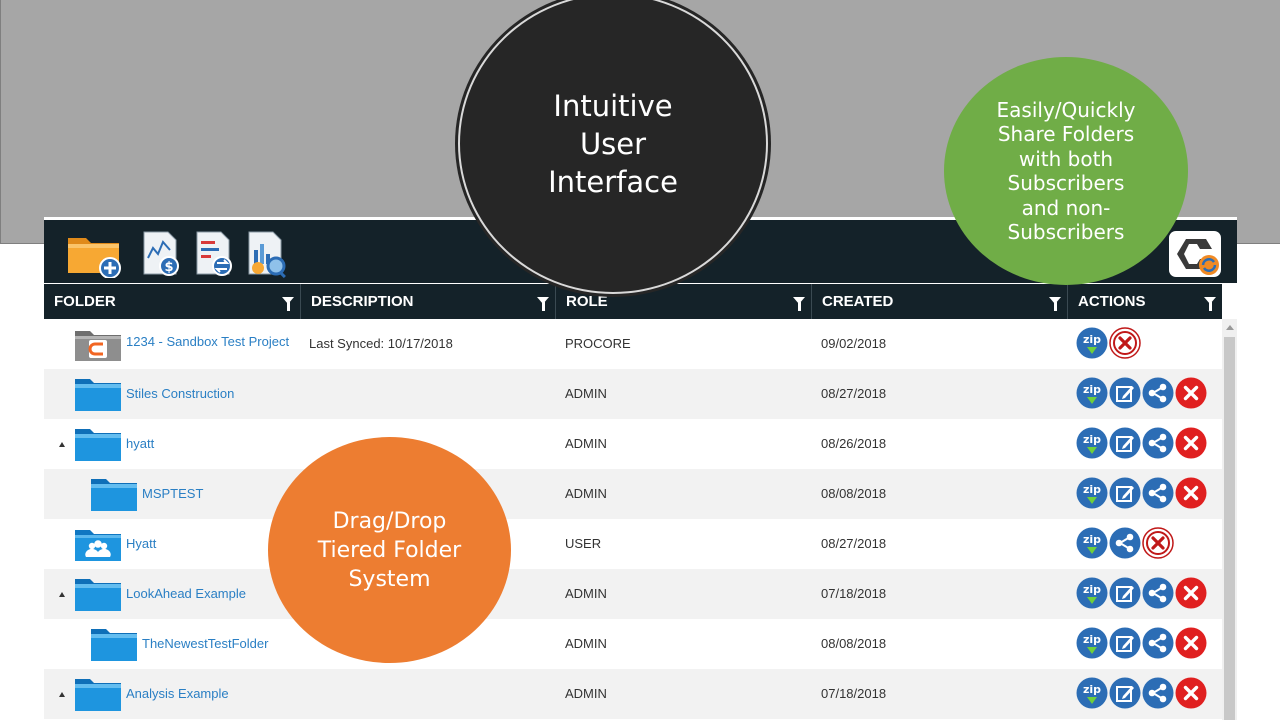  What do you see at coordinates (180, 394) in the screenshot?
I see `folder-name-link: Stiles Construction` at bounding box center [180, 394].